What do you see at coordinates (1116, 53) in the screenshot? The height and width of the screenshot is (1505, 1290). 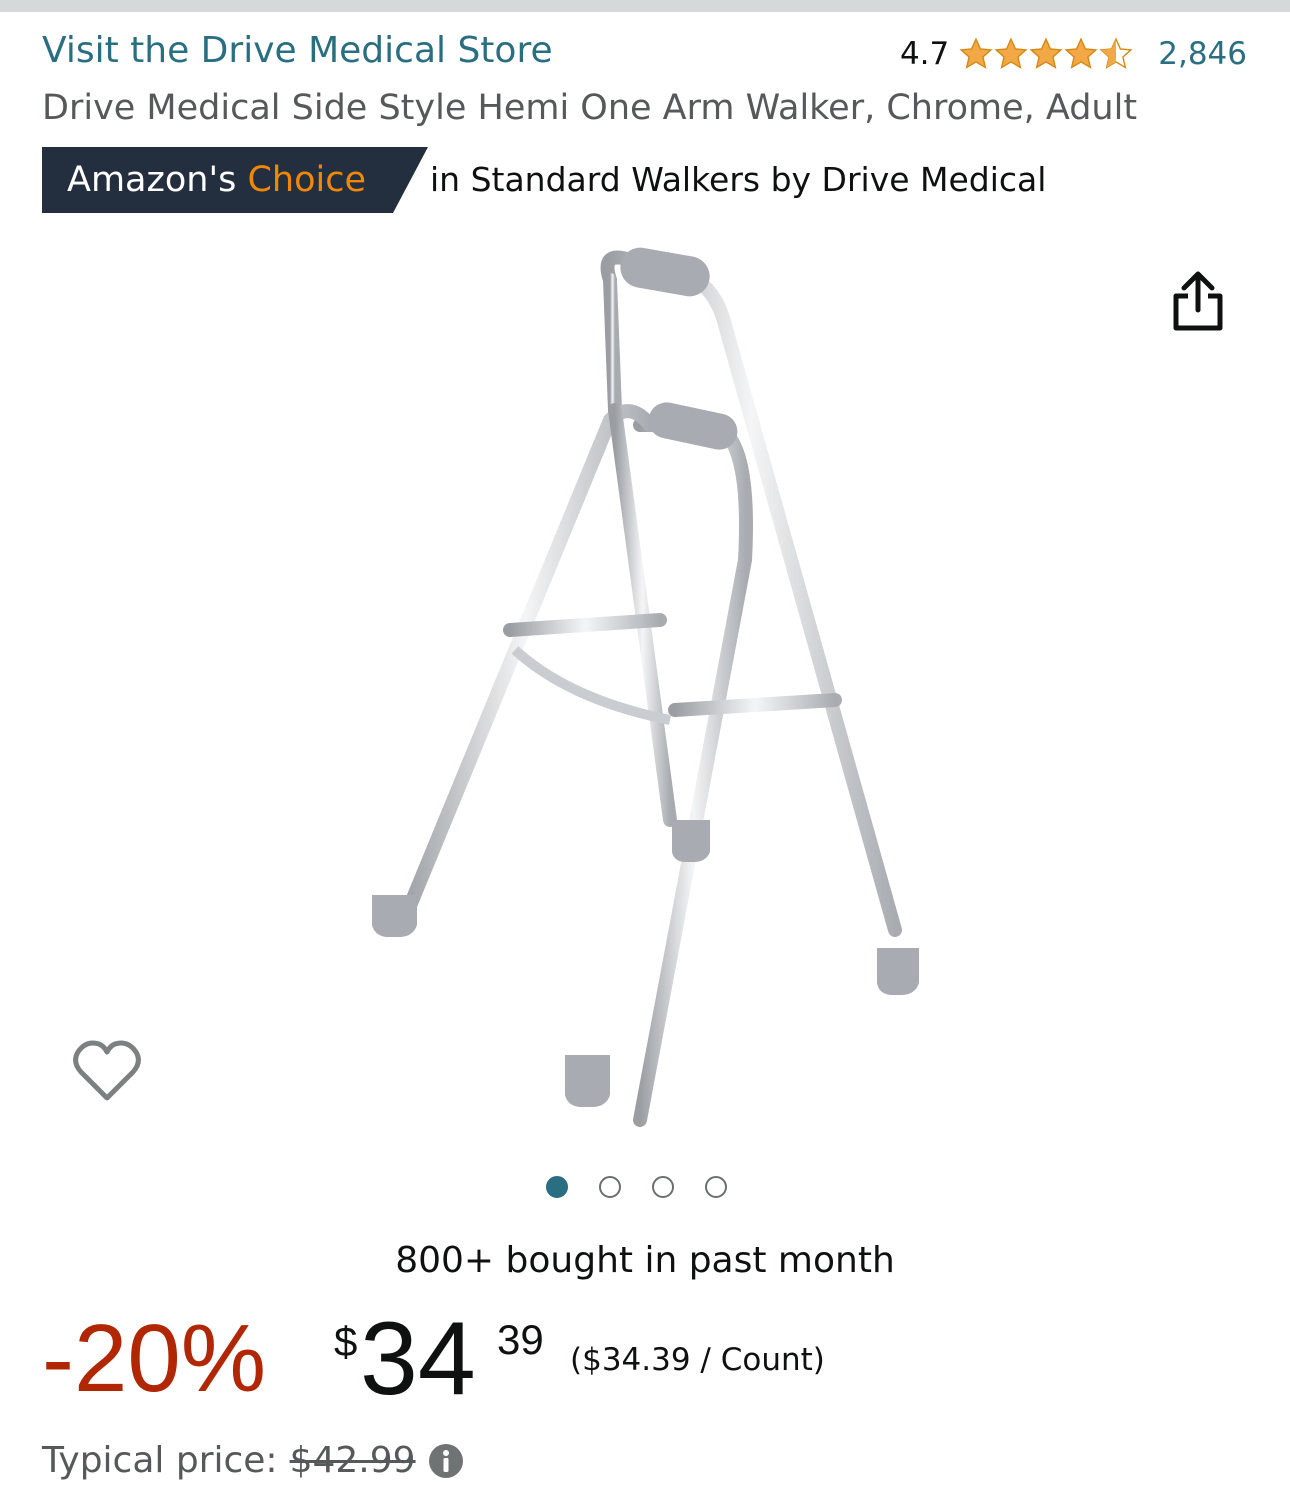 I see `half-star-icon` at bounding box center [1116, 53].